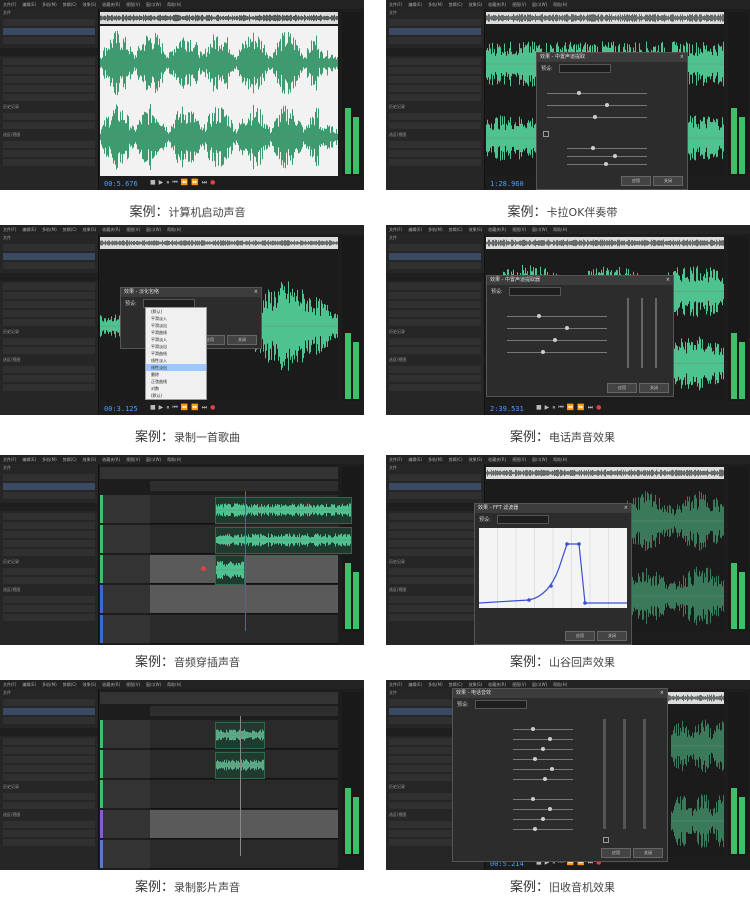  I want to click on curve-control-point, so click(567, 544).